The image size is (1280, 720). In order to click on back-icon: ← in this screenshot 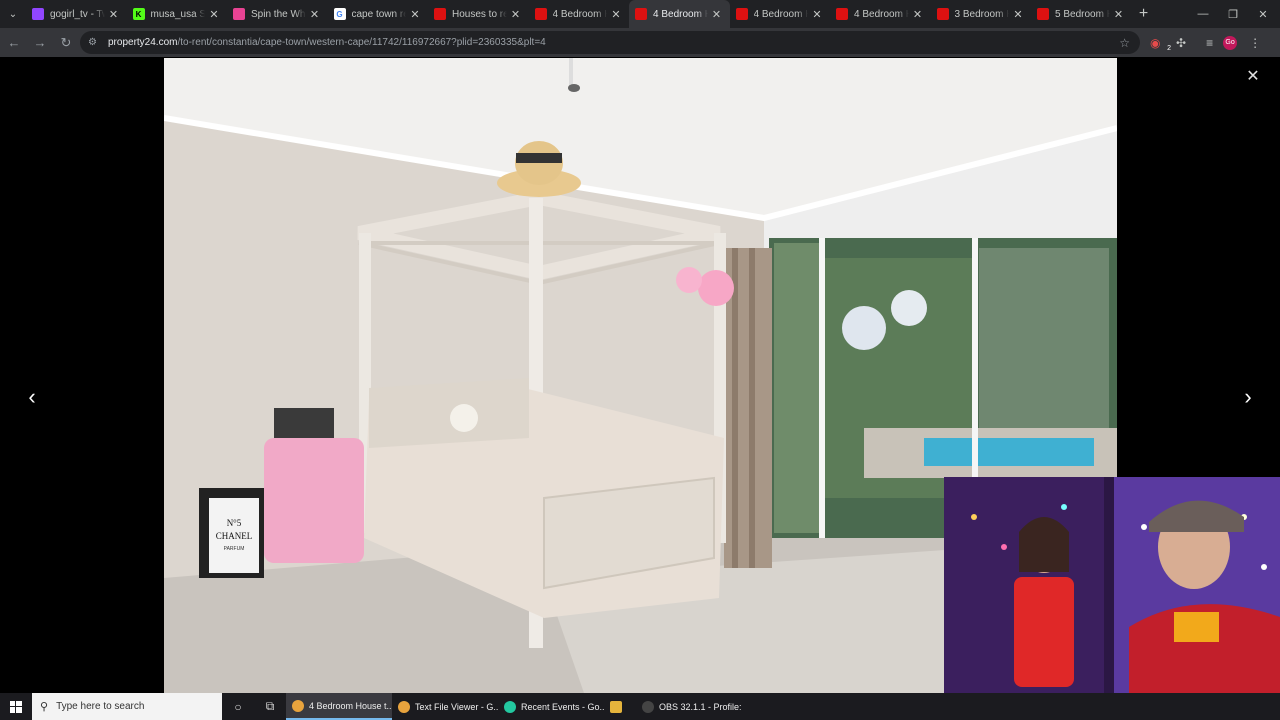, I will do `click(14, 43)`.